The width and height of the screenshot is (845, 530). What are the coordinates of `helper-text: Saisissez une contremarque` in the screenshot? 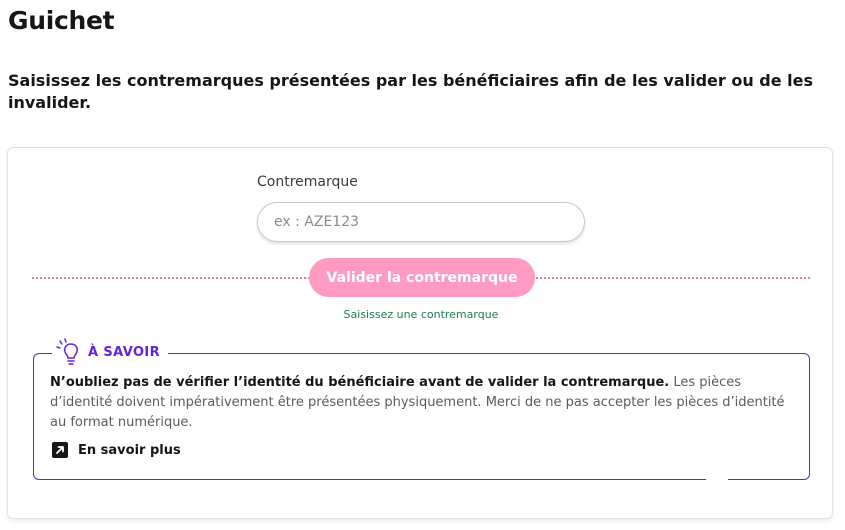 It's located at (421, 314).